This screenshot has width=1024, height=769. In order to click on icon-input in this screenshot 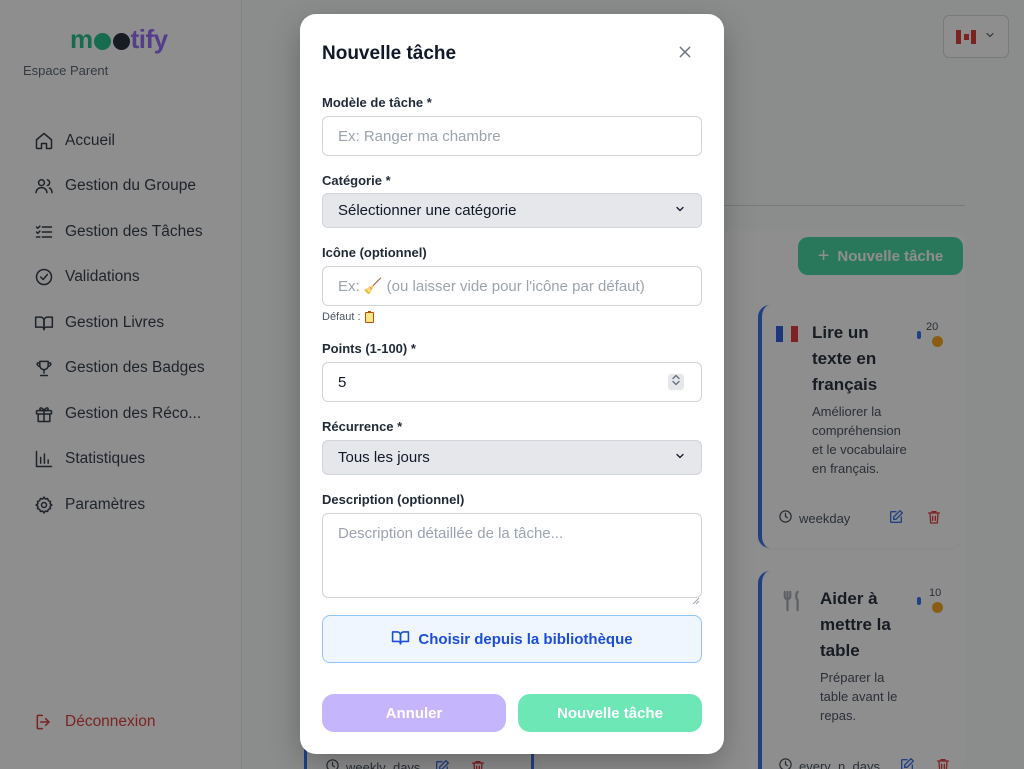, I will do `click(512, 286)`.